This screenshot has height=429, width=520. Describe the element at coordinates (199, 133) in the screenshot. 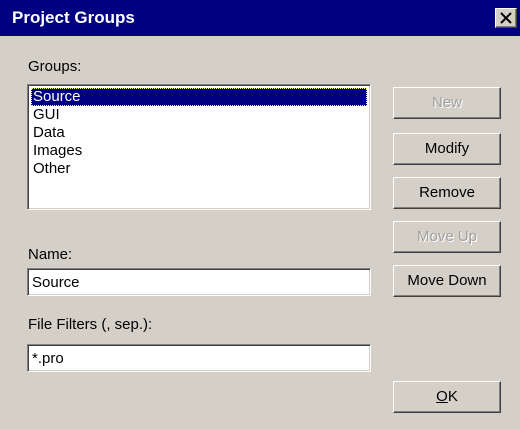

I see `group-item-data: Data` at that location.